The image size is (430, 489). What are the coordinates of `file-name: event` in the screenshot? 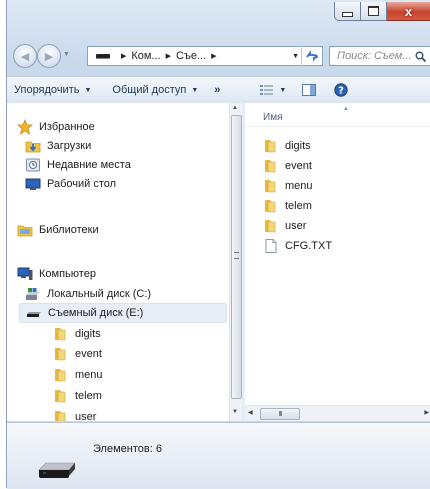 It's located at (298, 165).